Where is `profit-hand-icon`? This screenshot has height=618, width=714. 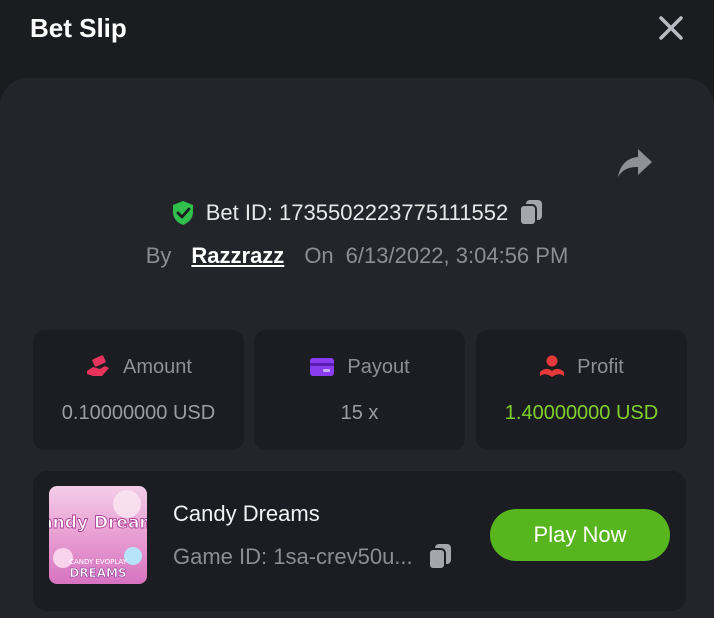 profit-hand-icon is located at coordinates (552, 366).